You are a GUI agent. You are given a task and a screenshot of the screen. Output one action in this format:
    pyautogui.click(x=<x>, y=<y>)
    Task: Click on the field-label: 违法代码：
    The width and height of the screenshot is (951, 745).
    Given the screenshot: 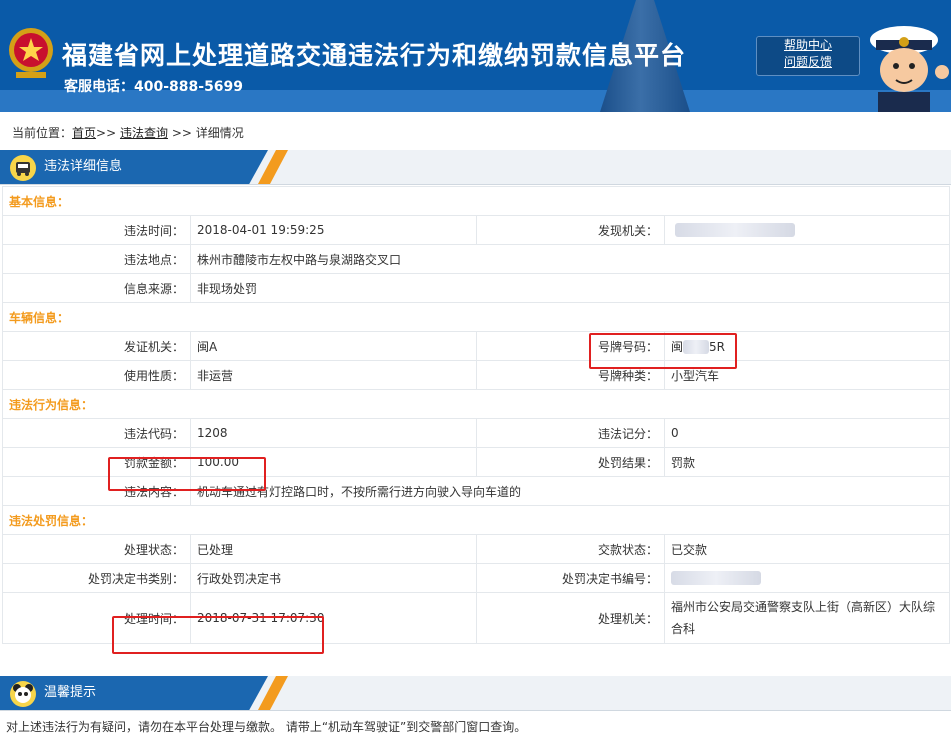 What is the action you would take?
    pyautogui.click(x=96, y=433)
    